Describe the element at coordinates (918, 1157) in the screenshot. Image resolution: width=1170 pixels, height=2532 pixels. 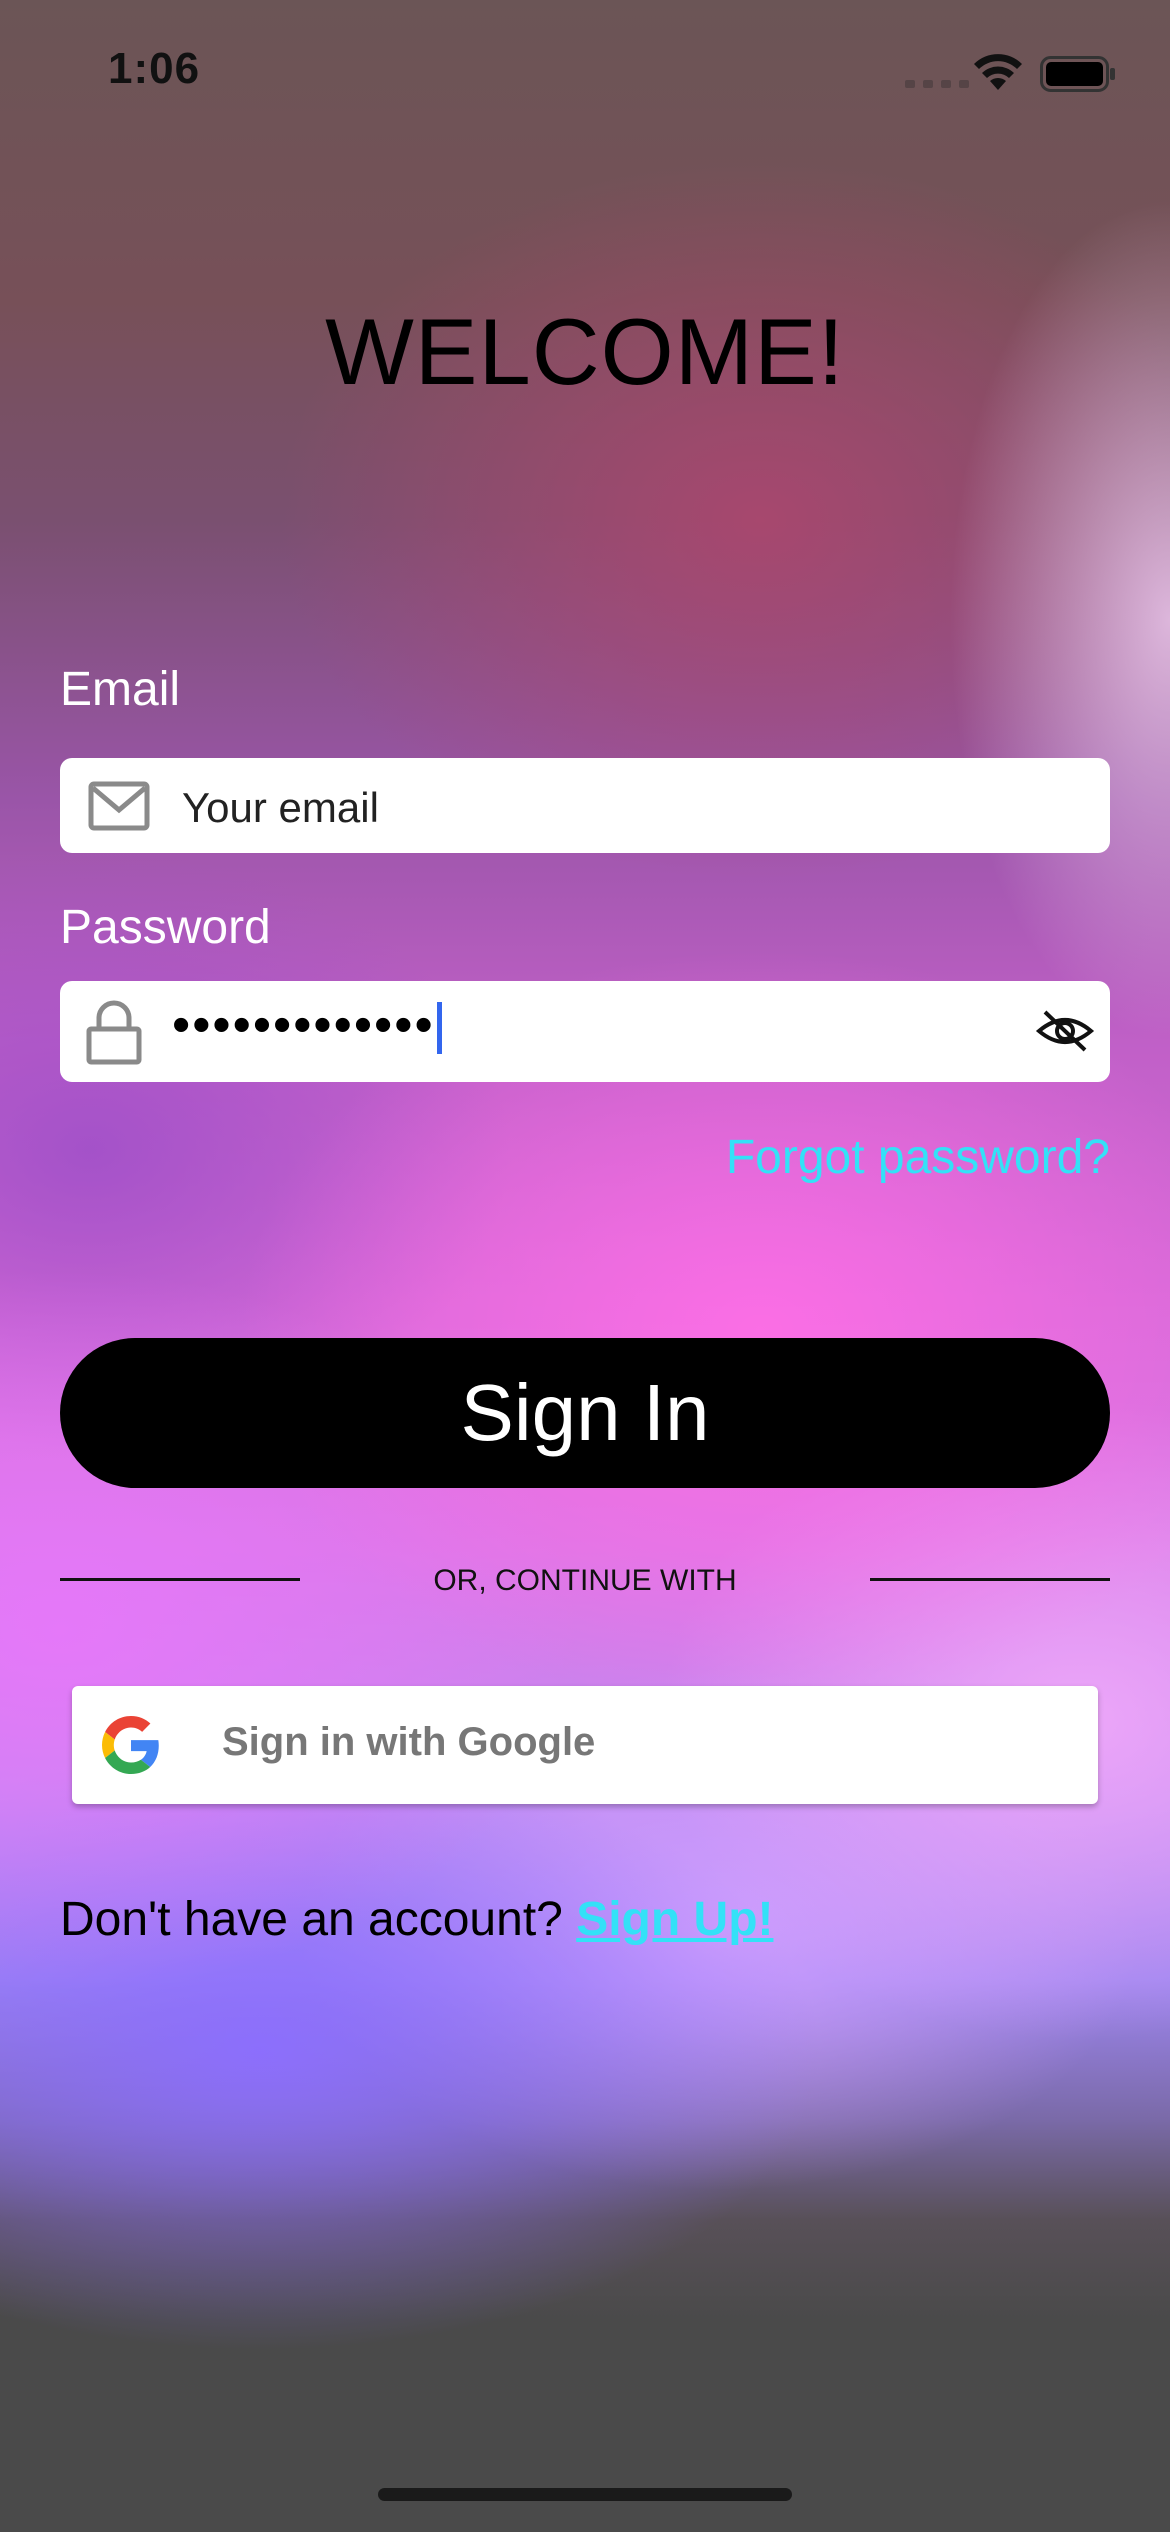
I see `forgot-password-link: Forgot password?` at that location.